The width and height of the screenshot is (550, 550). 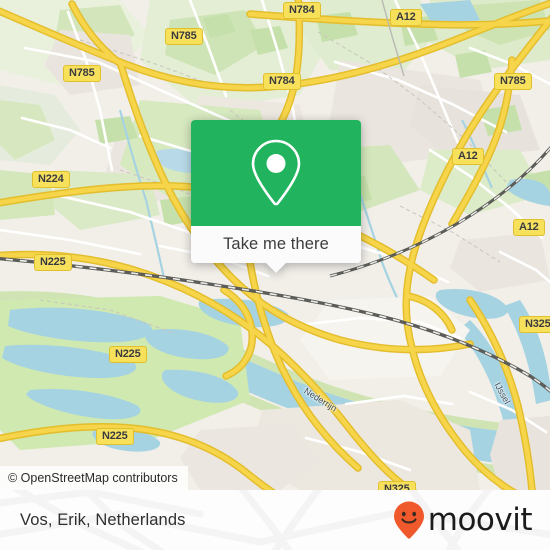 I want to click on location-pin-icon, so click(x=276, y=172).